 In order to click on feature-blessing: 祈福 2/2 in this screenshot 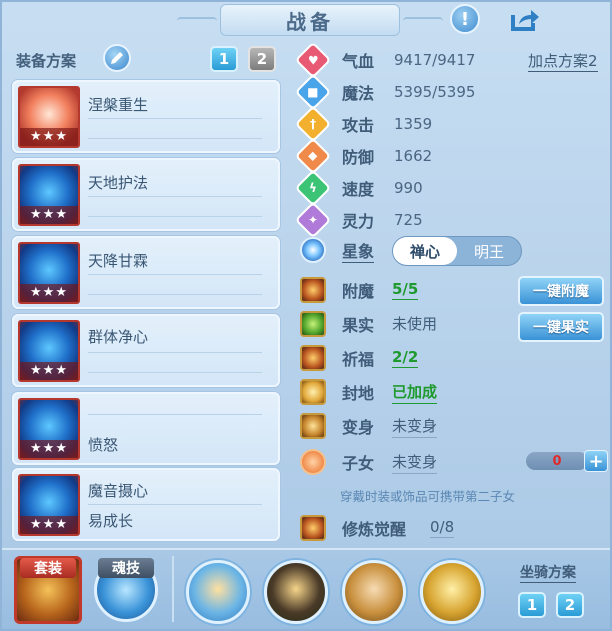, I will do `click(359, 358)`.